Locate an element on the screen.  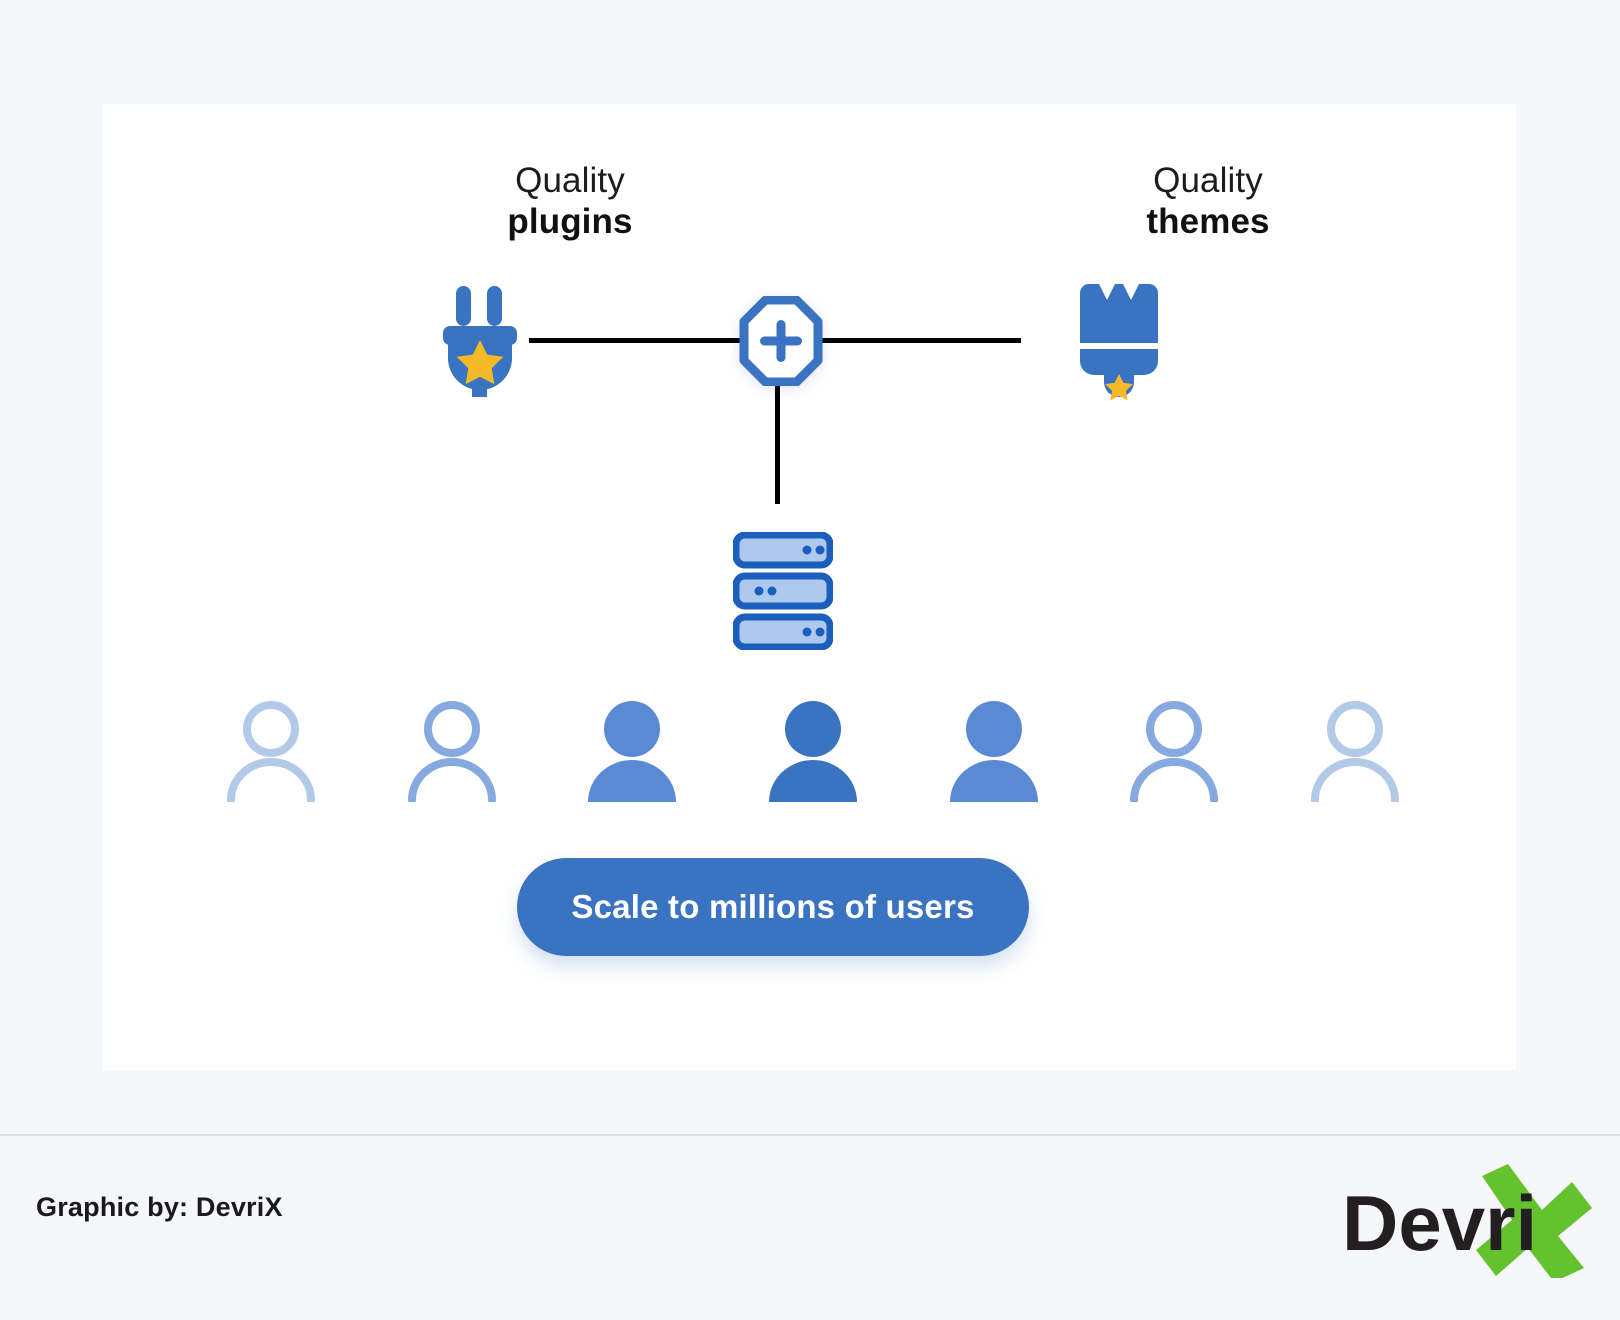
people-row is located at coordinates (813, 747).